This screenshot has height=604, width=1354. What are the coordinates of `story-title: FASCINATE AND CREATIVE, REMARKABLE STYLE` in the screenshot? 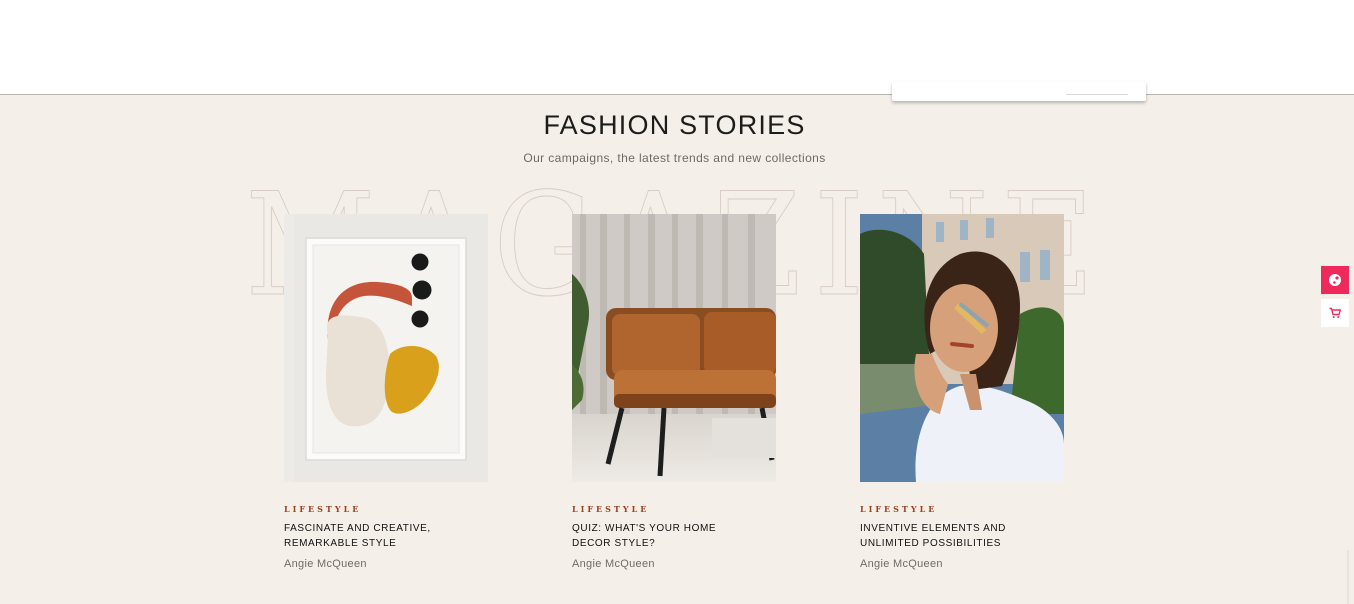 It's located at (359, 536).